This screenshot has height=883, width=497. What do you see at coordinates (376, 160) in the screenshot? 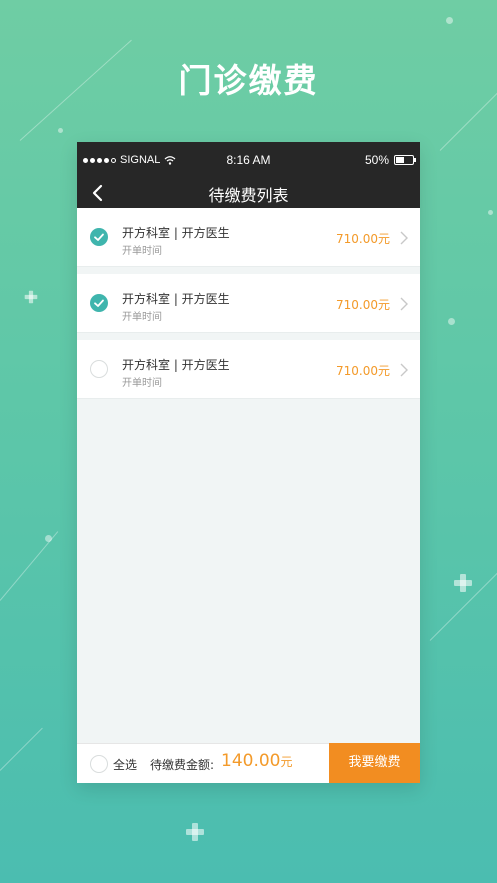
I see `battery-percent: 50%` at bounding box center [376, 160].